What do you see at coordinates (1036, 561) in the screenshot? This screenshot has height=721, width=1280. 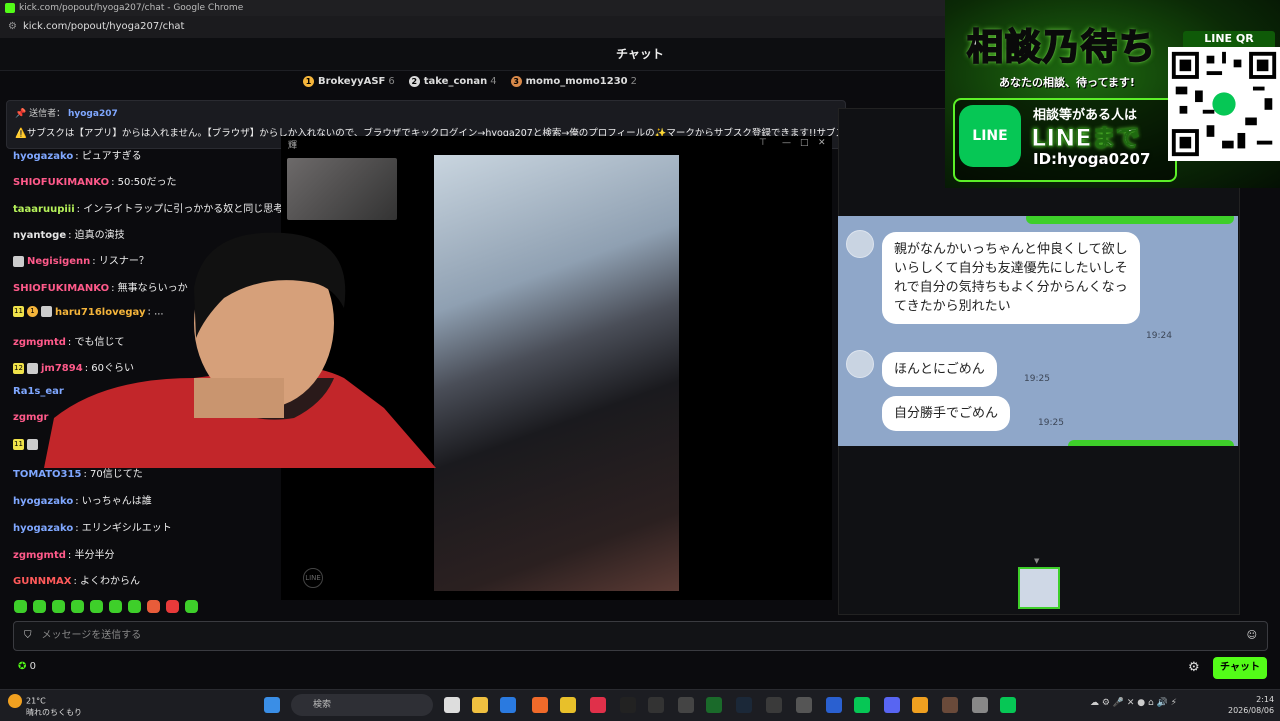 I see `chevron-down-icon: ▼` at bounding box center [1036, 561].